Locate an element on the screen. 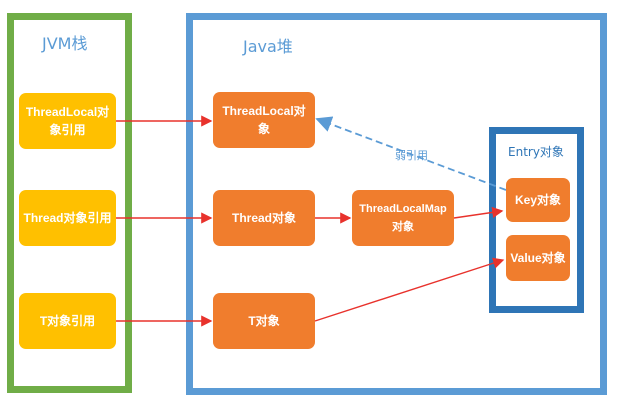 This screenshot has width=625, height=402. weak-reference-label: 弱引用 is located at coordinates (411, 155).